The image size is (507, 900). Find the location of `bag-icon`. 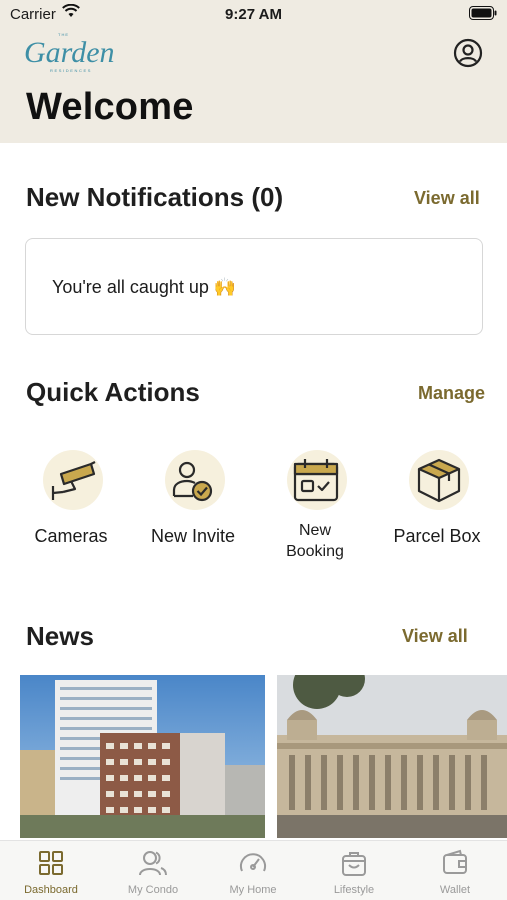

bag-icon is located at coordinates (354, 864).